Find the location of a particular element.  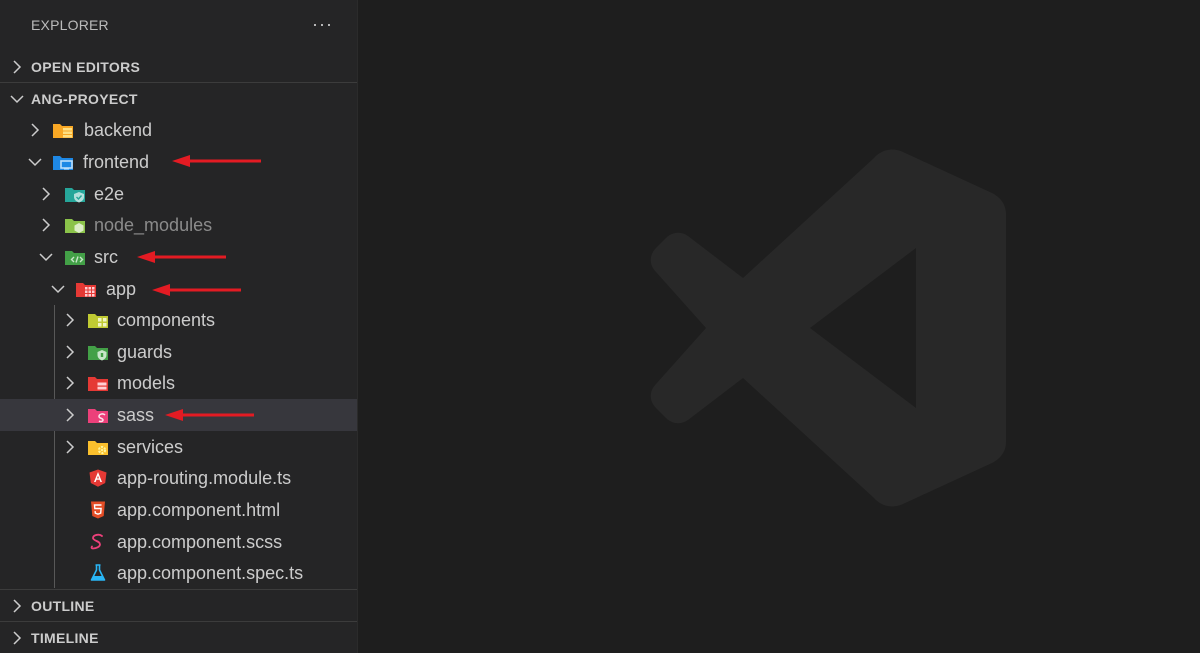

tree-item-label: app.component.spec.ts is located at coordinates (210, 573).